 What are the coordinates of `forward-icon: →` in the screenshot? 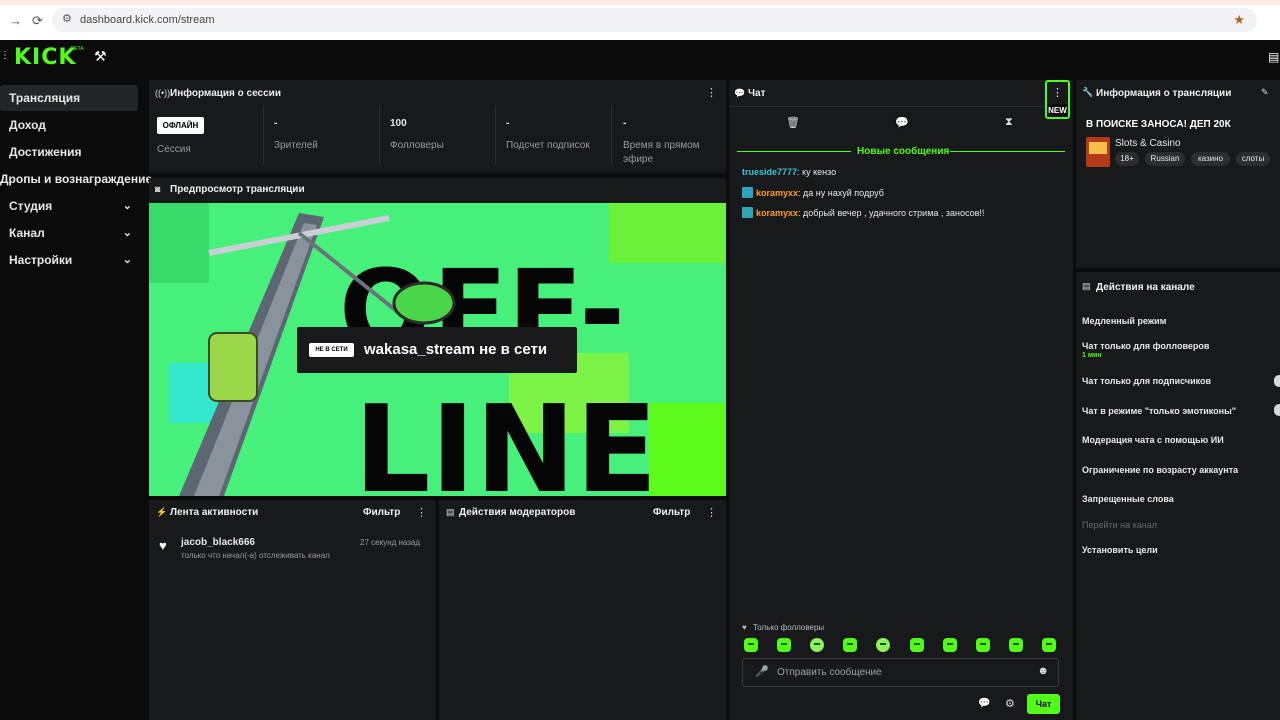 It's located at (15, 20).